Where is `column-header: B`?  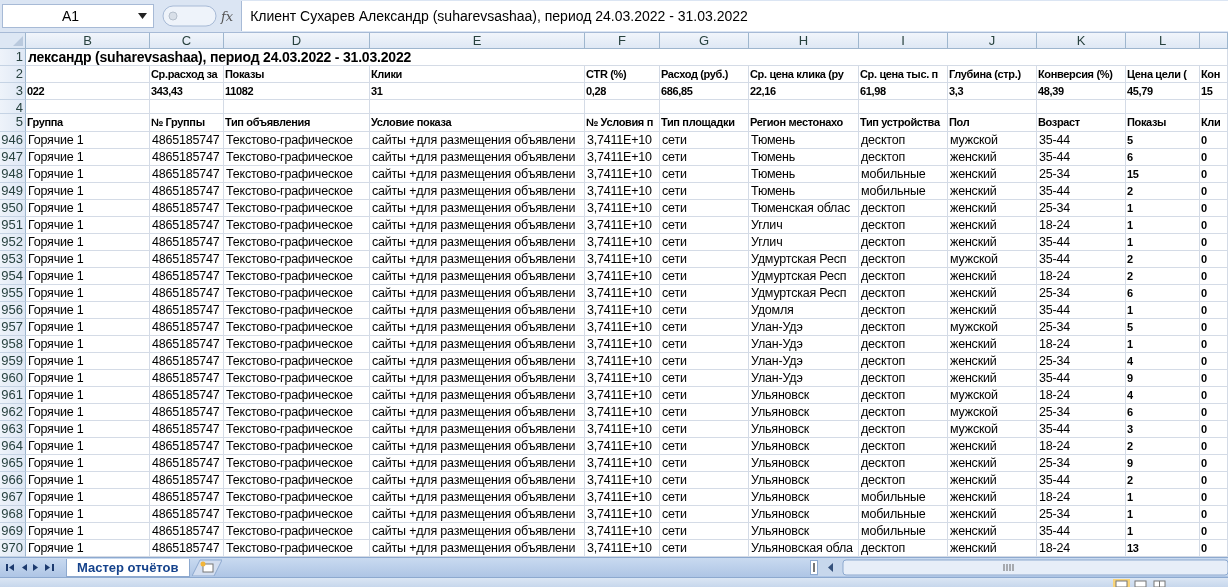 column-header: B is located at coordinates (88, 41).